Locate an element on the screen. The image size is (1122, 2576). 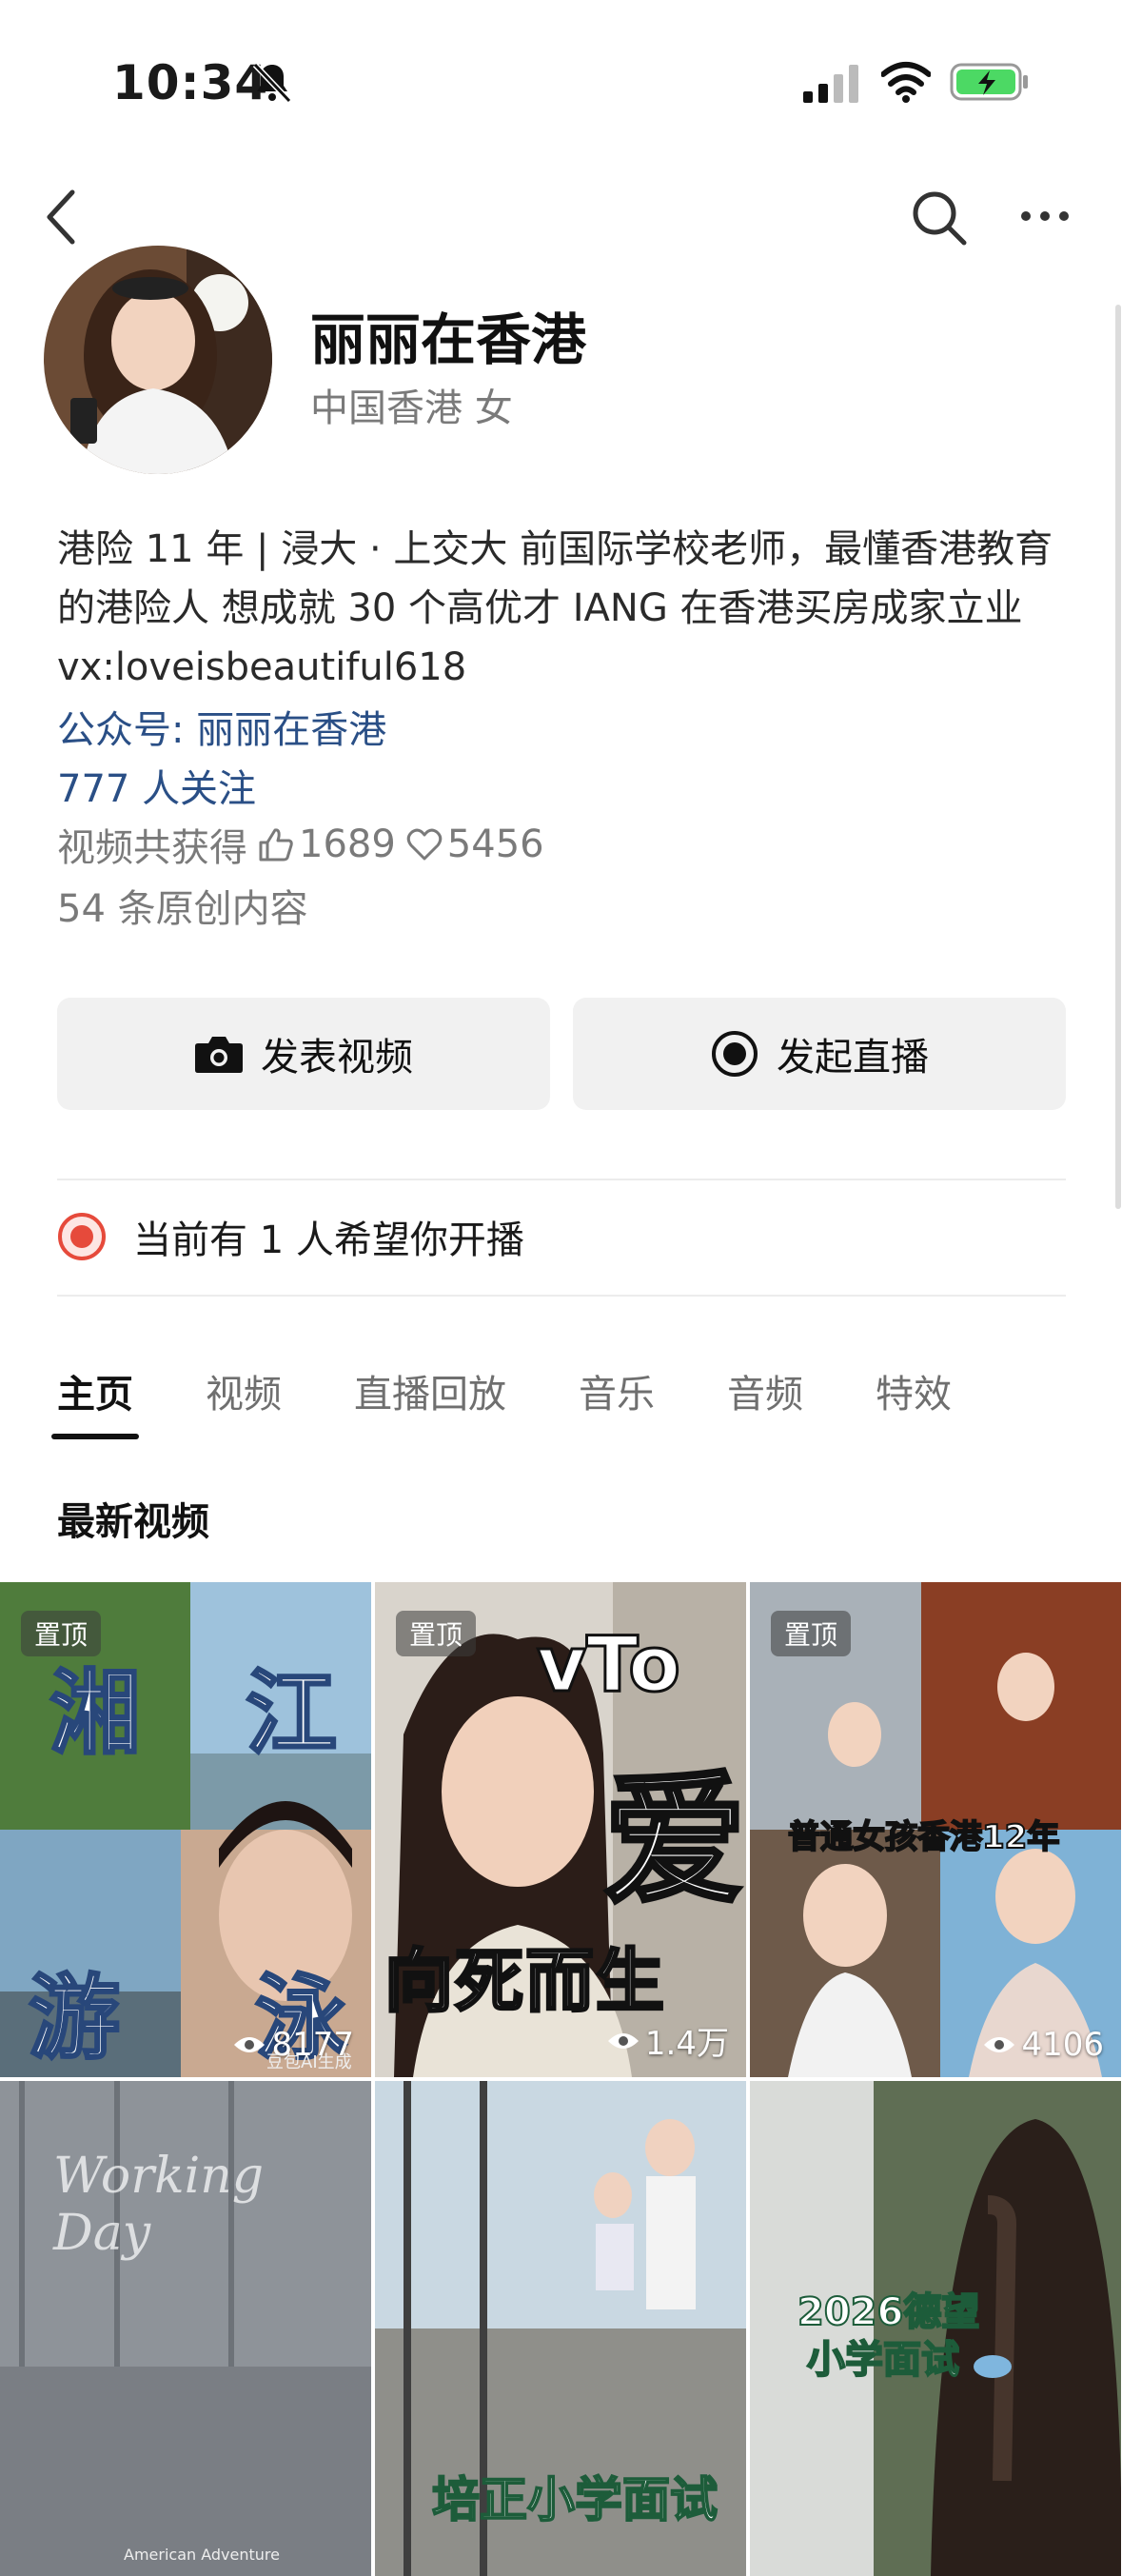
chevron-left-icon is located at coordinates (61, 218).